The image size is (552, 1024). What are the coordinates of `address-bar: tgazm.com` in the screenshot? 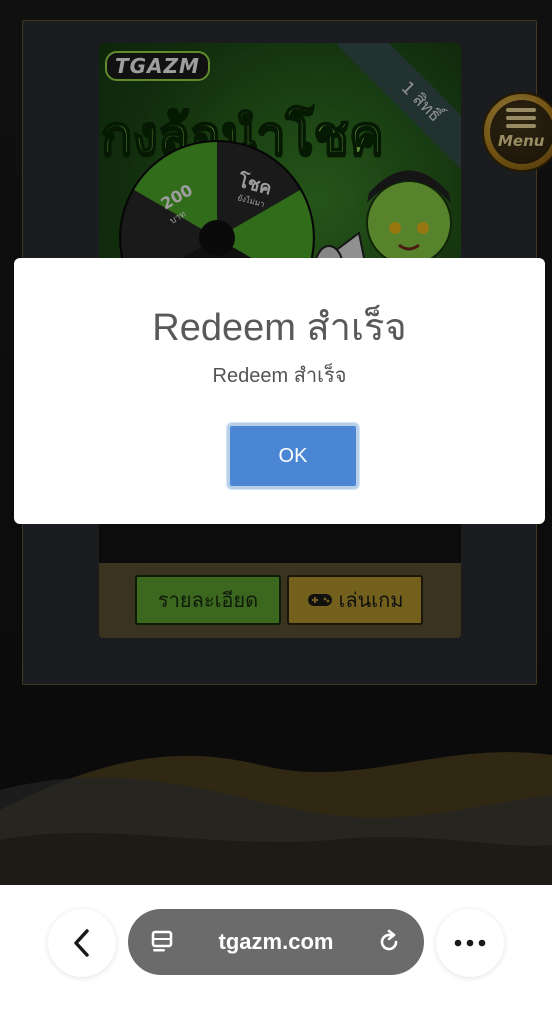 It's located at (276, 942).